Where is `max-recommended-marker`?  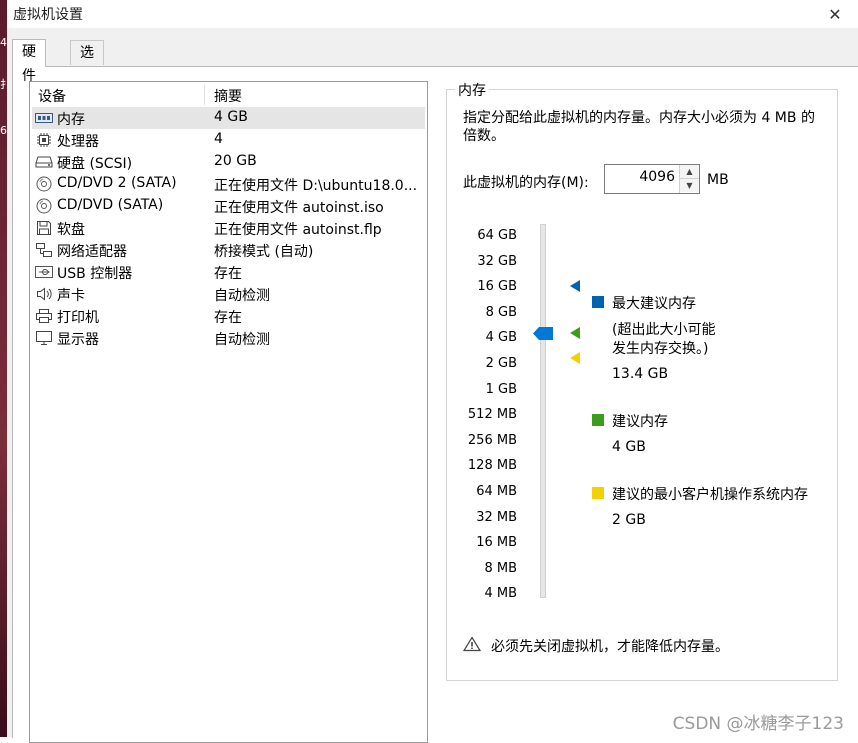 max-recommended-marker is located at coordinates (575, 286).